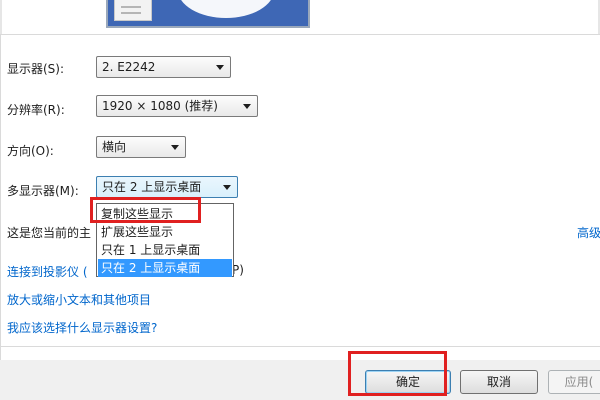 The width and height of the screenshot is (600, 400). Describe the element at coordinates (36, 110) in the screenshot. I see `resolution-label: 分辨率(R):` at that location.